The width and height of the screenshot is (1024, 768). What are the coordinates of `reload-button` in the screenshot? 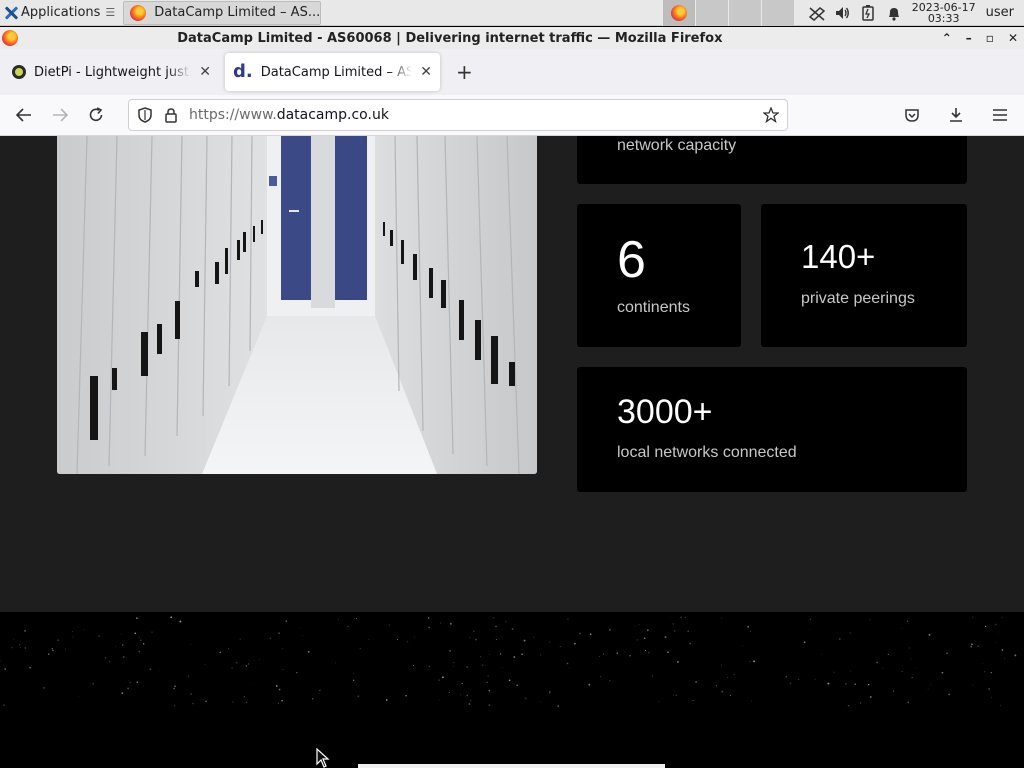 It's located at (96, 115).